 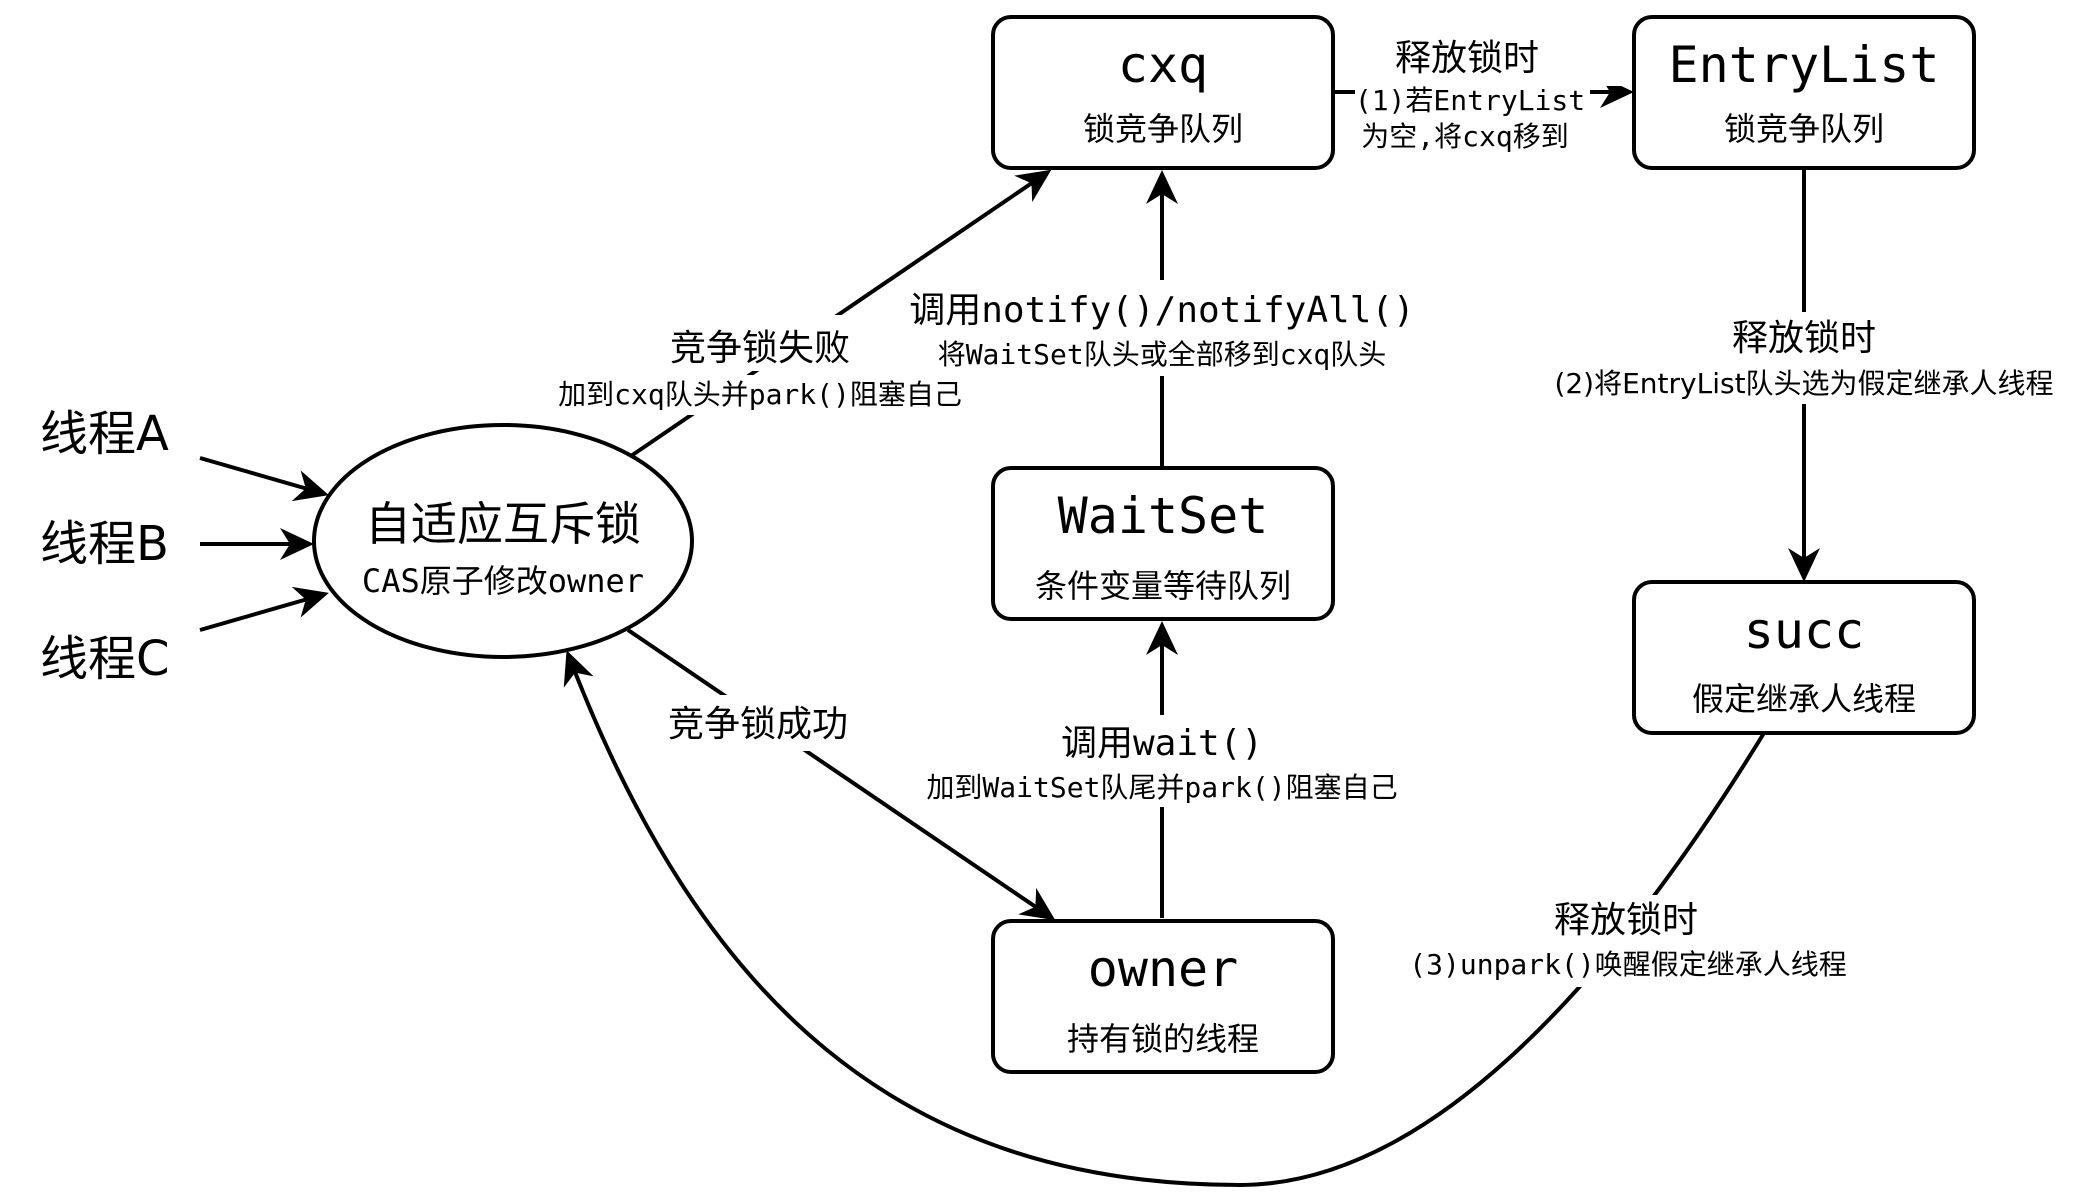 What do you see at coordinates (760, 394) in the screenshot?
I see `fail-note: 加到cxq队头并park()阻塞自己` at bounding box center [760, 394].